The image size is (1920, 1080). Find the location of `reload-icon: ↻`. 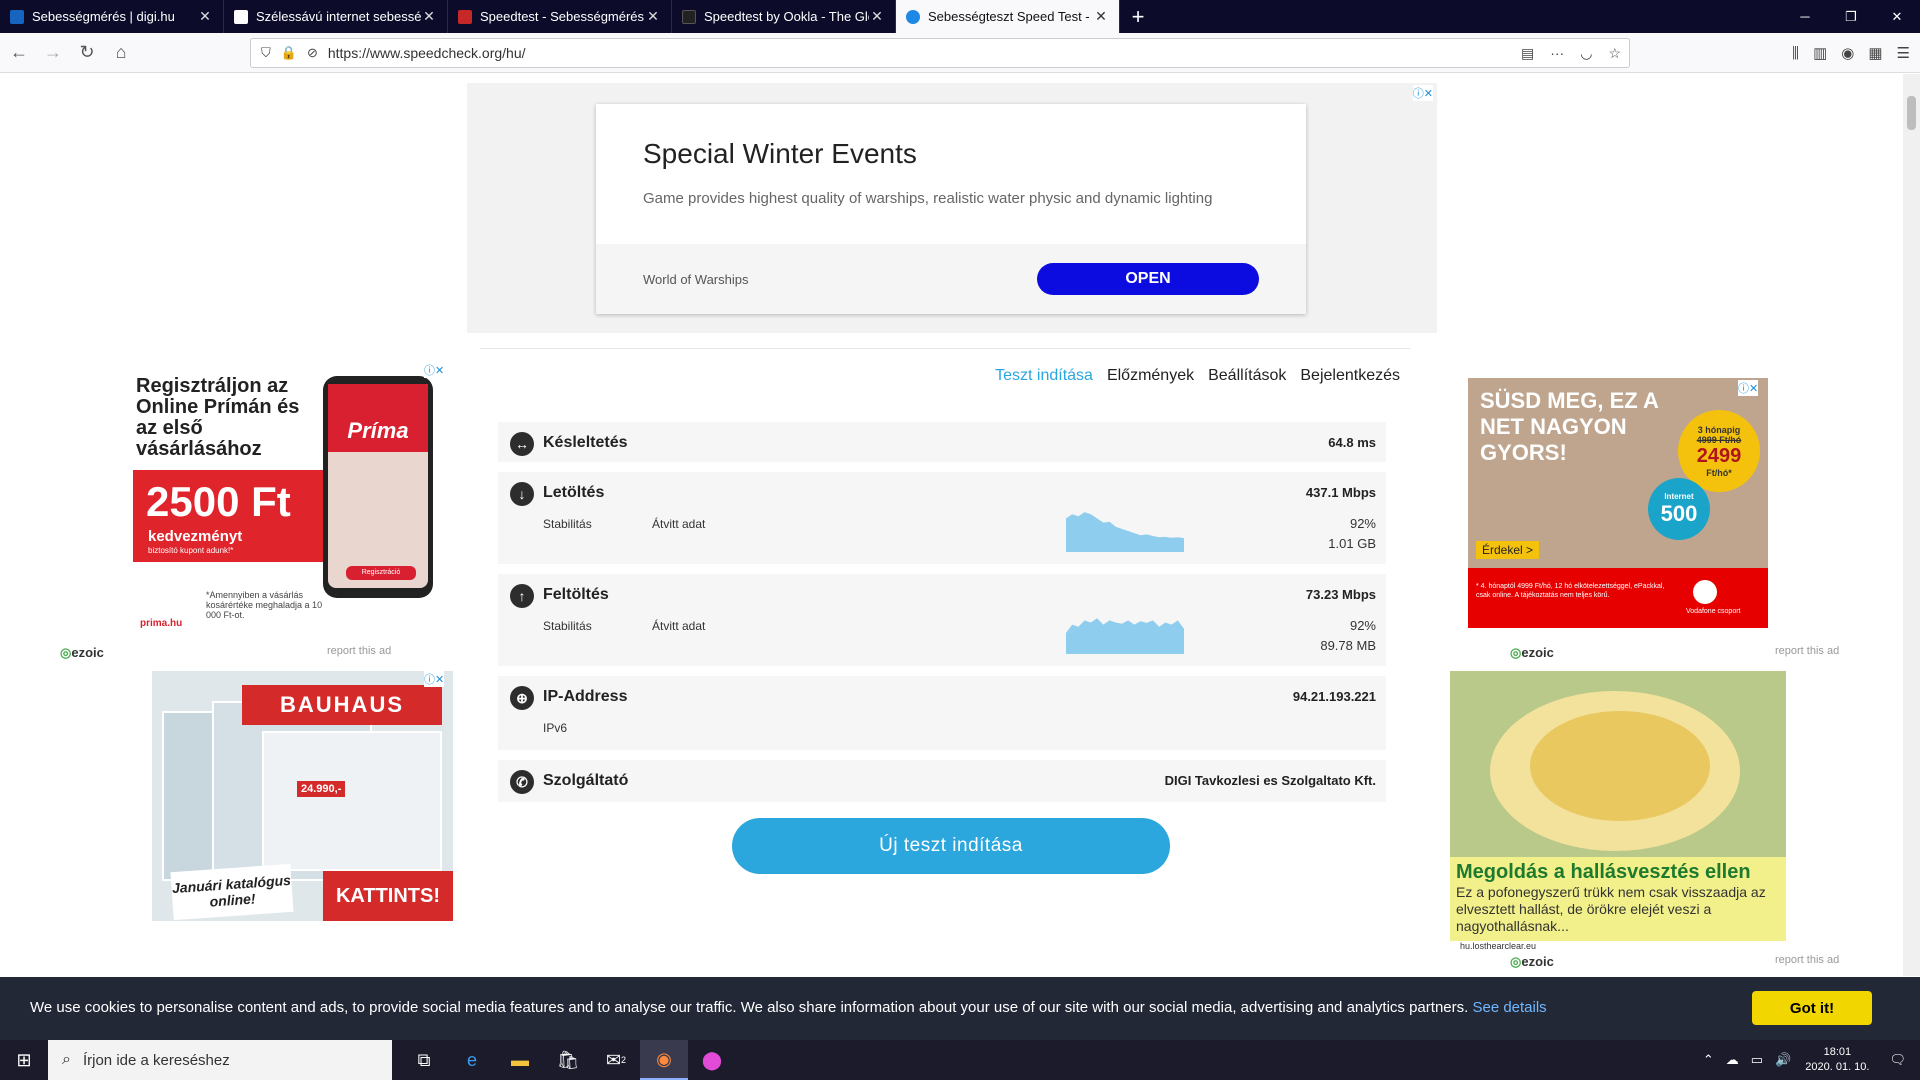

reload-icon: ↻ is located at coordinates (87, 53).